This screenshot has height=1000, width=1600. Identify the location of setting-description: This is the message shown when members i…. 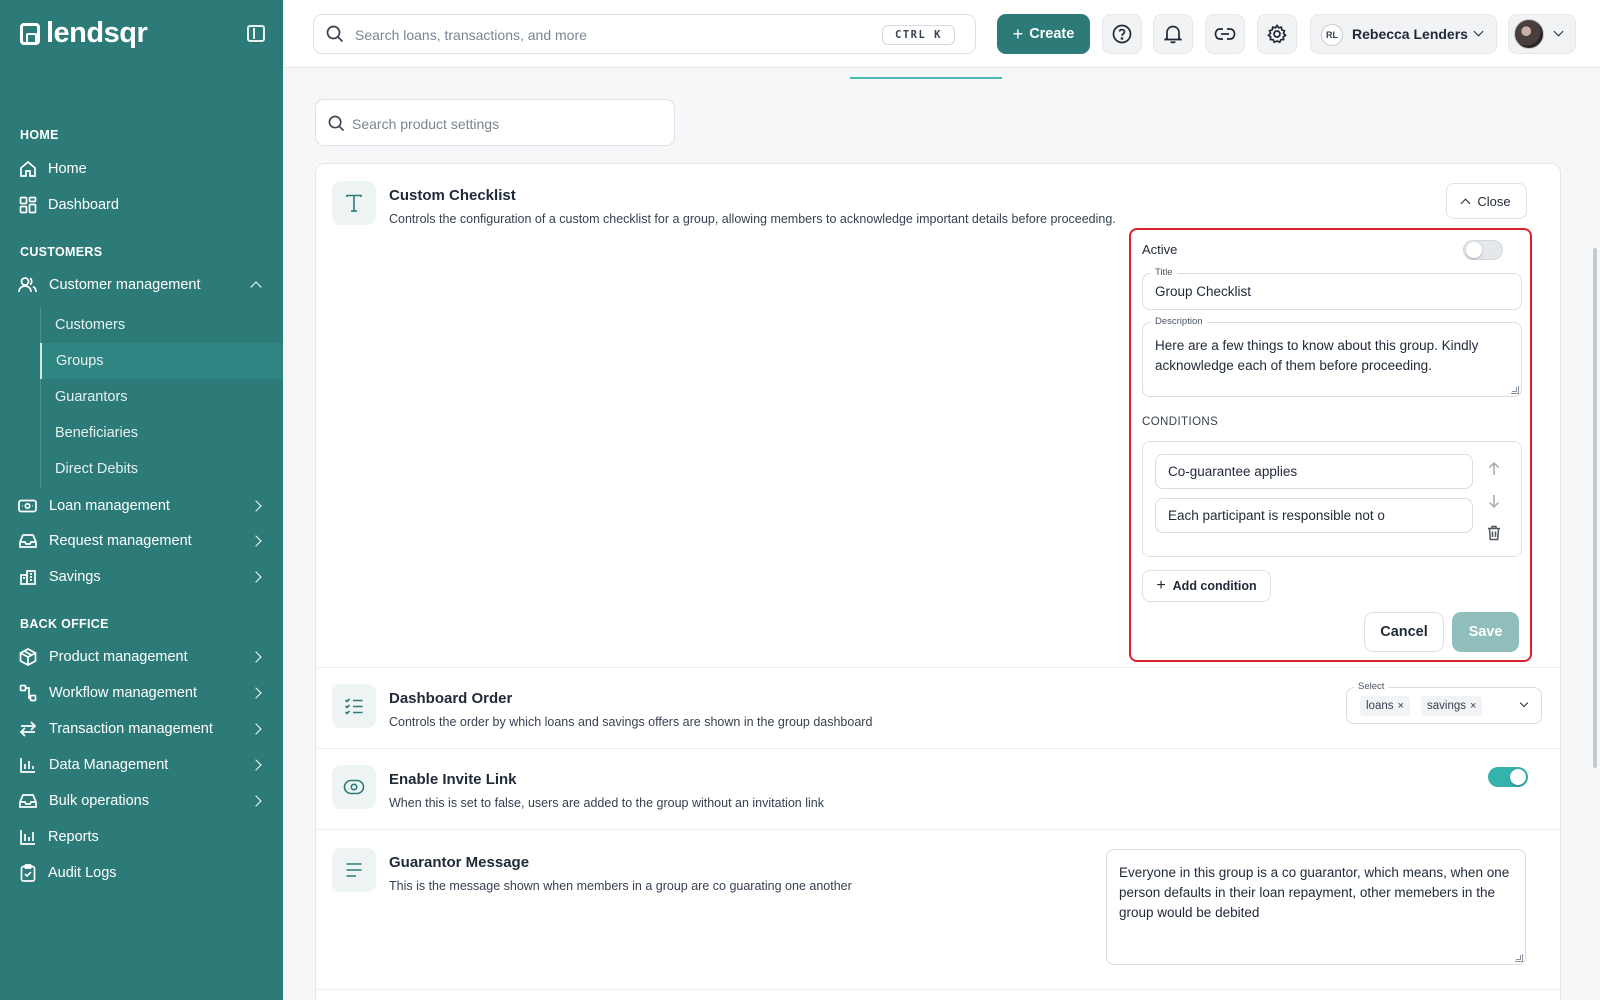
(620, 886).